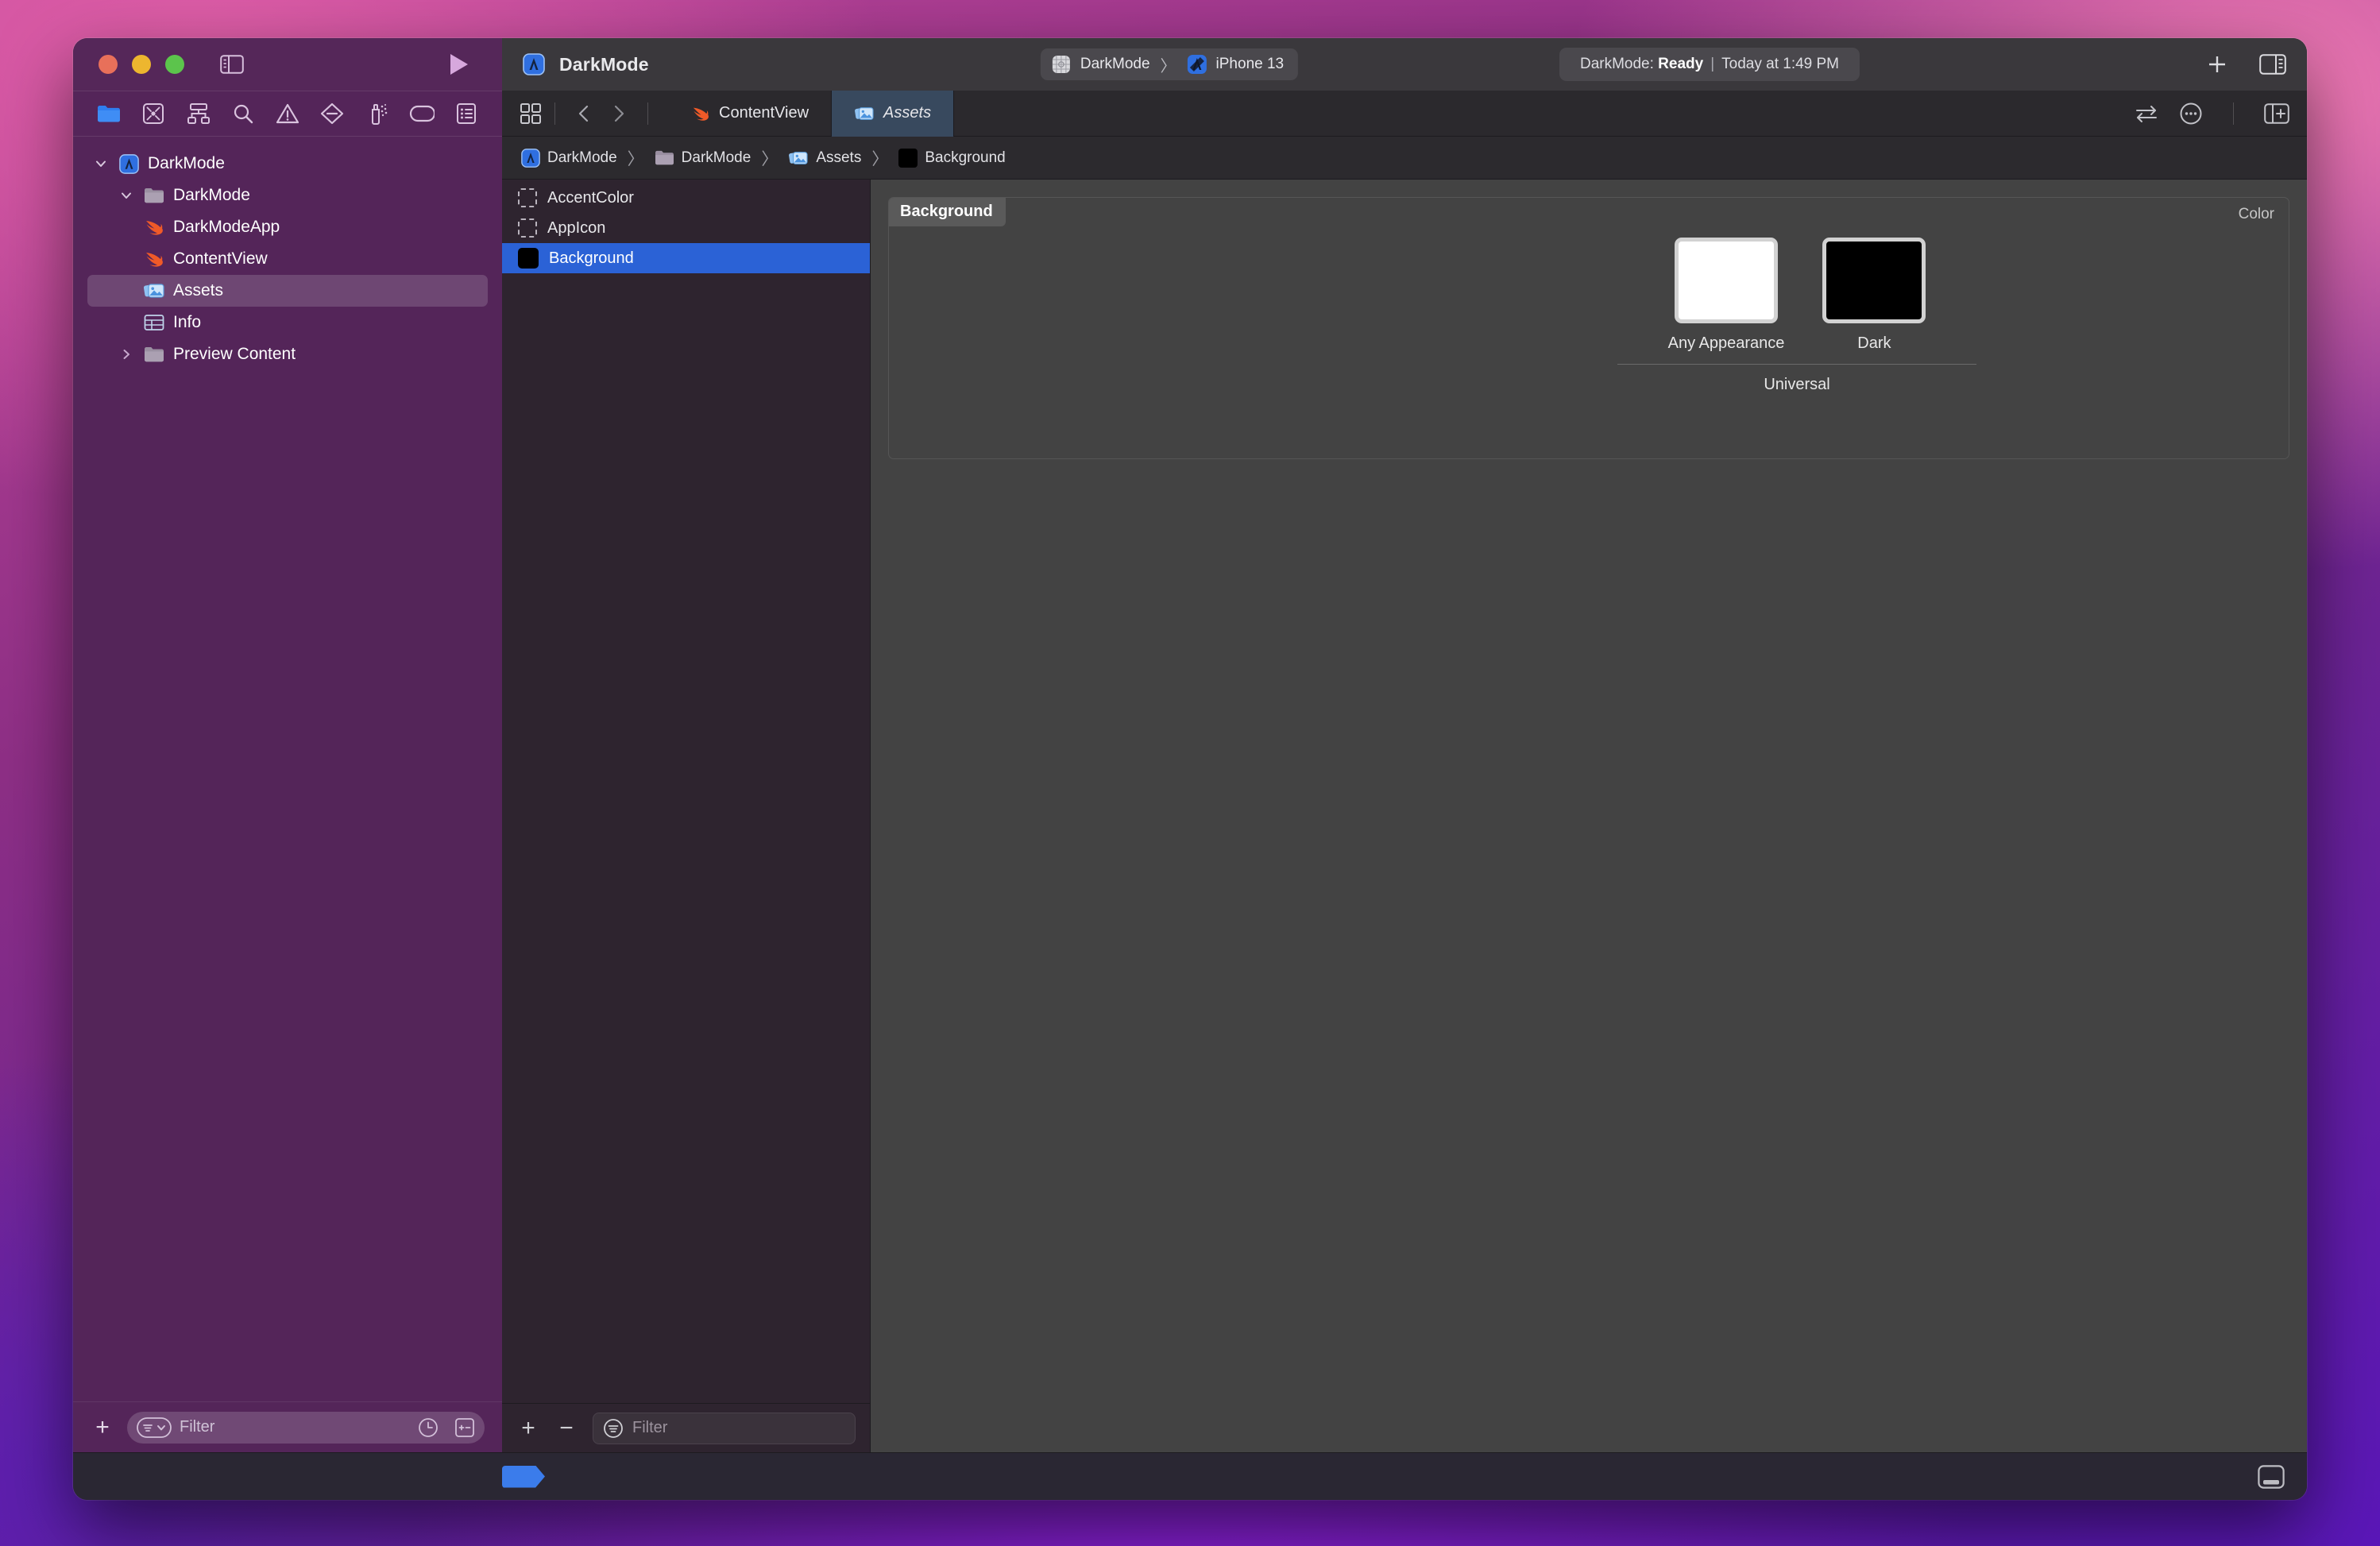 The image size is (2380, 1546). Describe the element at coordinates (531, 113) in the screenshot. I see `tab-grid-icon` at that location.